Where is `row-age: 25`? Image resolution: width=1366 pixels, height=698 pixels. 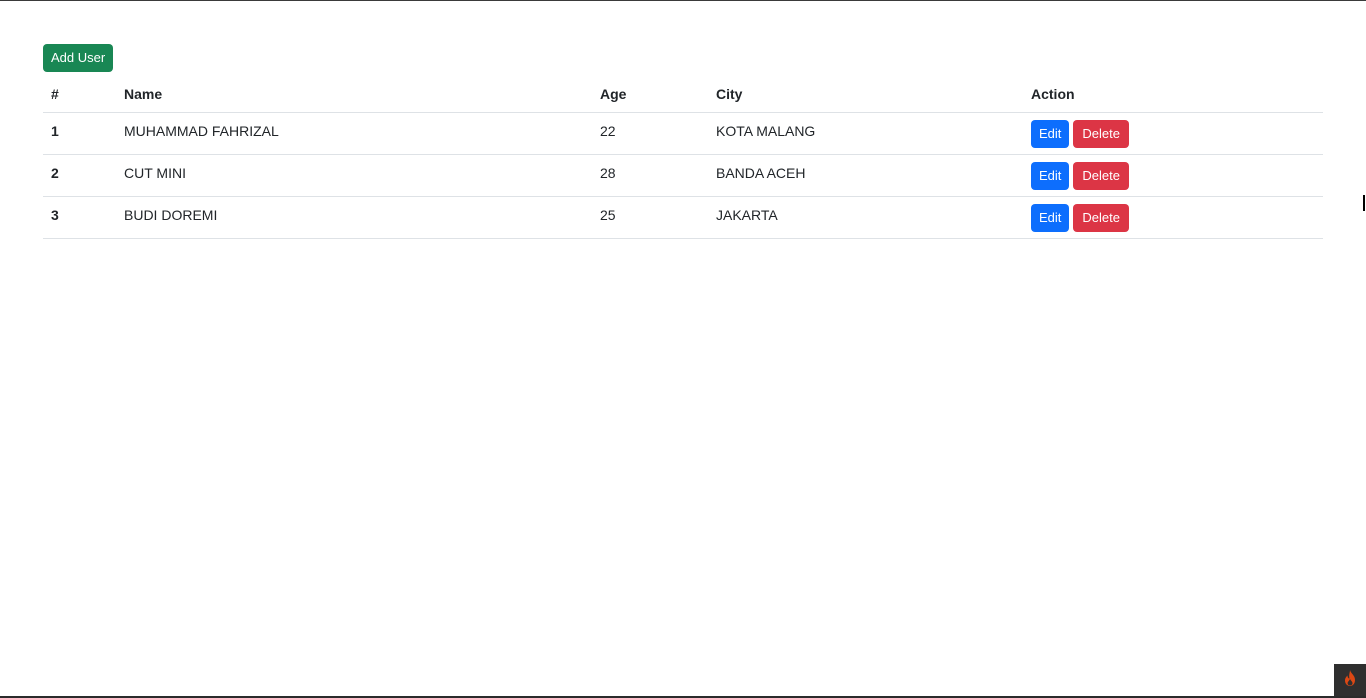
row-age: 25 is located at coordinates (650, 217).